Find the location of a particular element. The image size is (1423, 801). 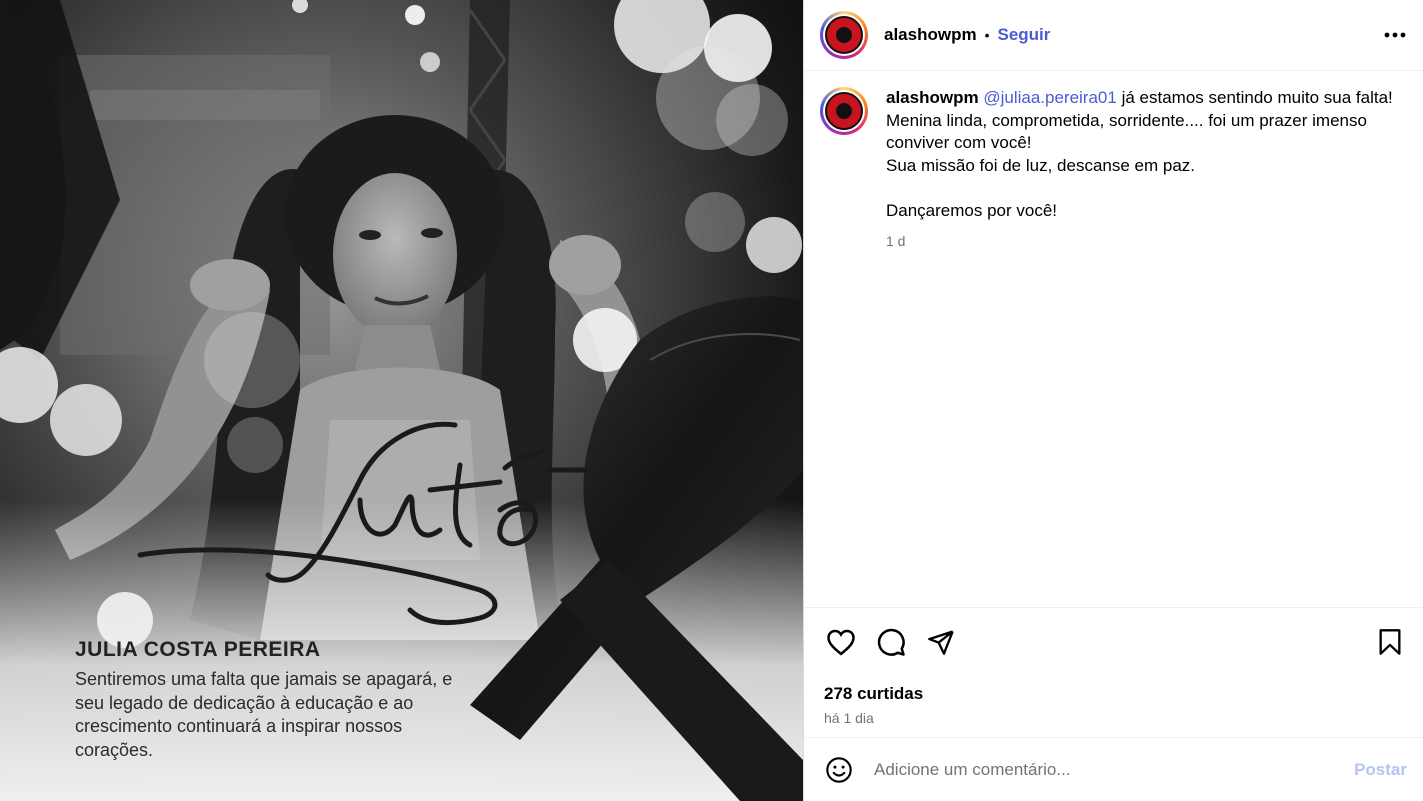

post-date: há 1 dia is located at coordinates (1115, 718).